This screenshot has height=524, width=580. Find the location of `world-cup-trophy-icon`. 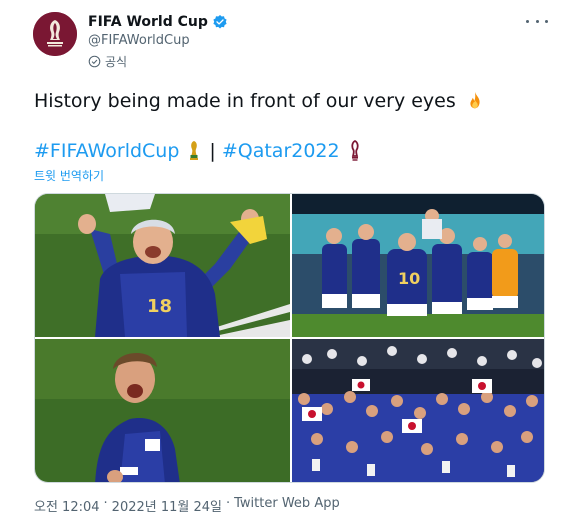

world-cup-trophy-icon is located at coordinates (194, 150).